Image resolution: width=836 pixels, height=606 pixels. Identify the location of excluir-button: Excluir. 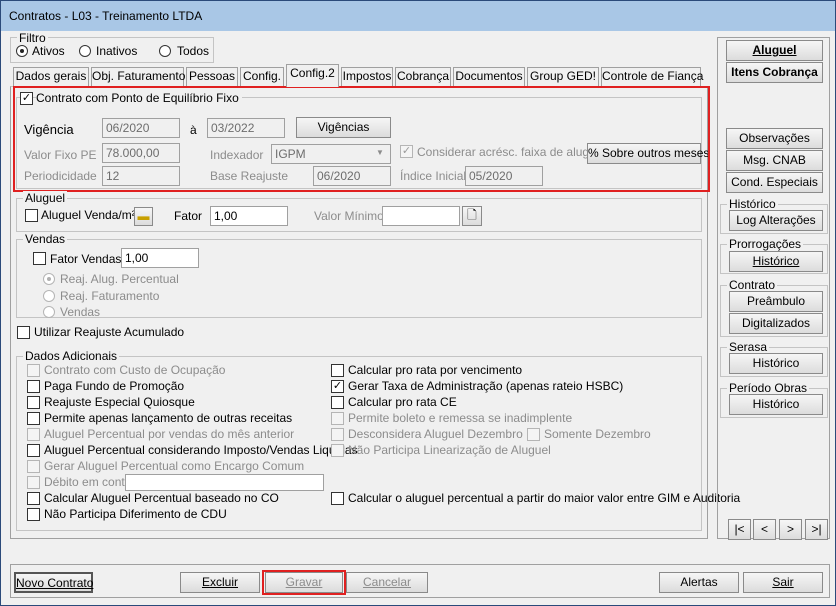
(220, 582).